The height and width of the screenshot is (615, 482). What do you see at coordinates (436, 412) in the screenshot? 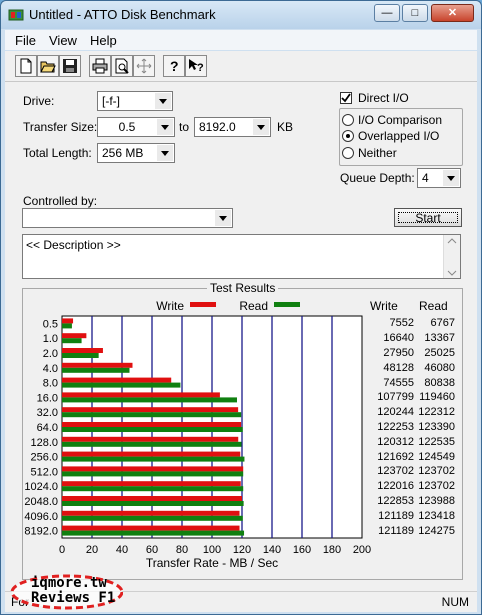
I see `read-value: 122312` at bounding box center [436, 412].